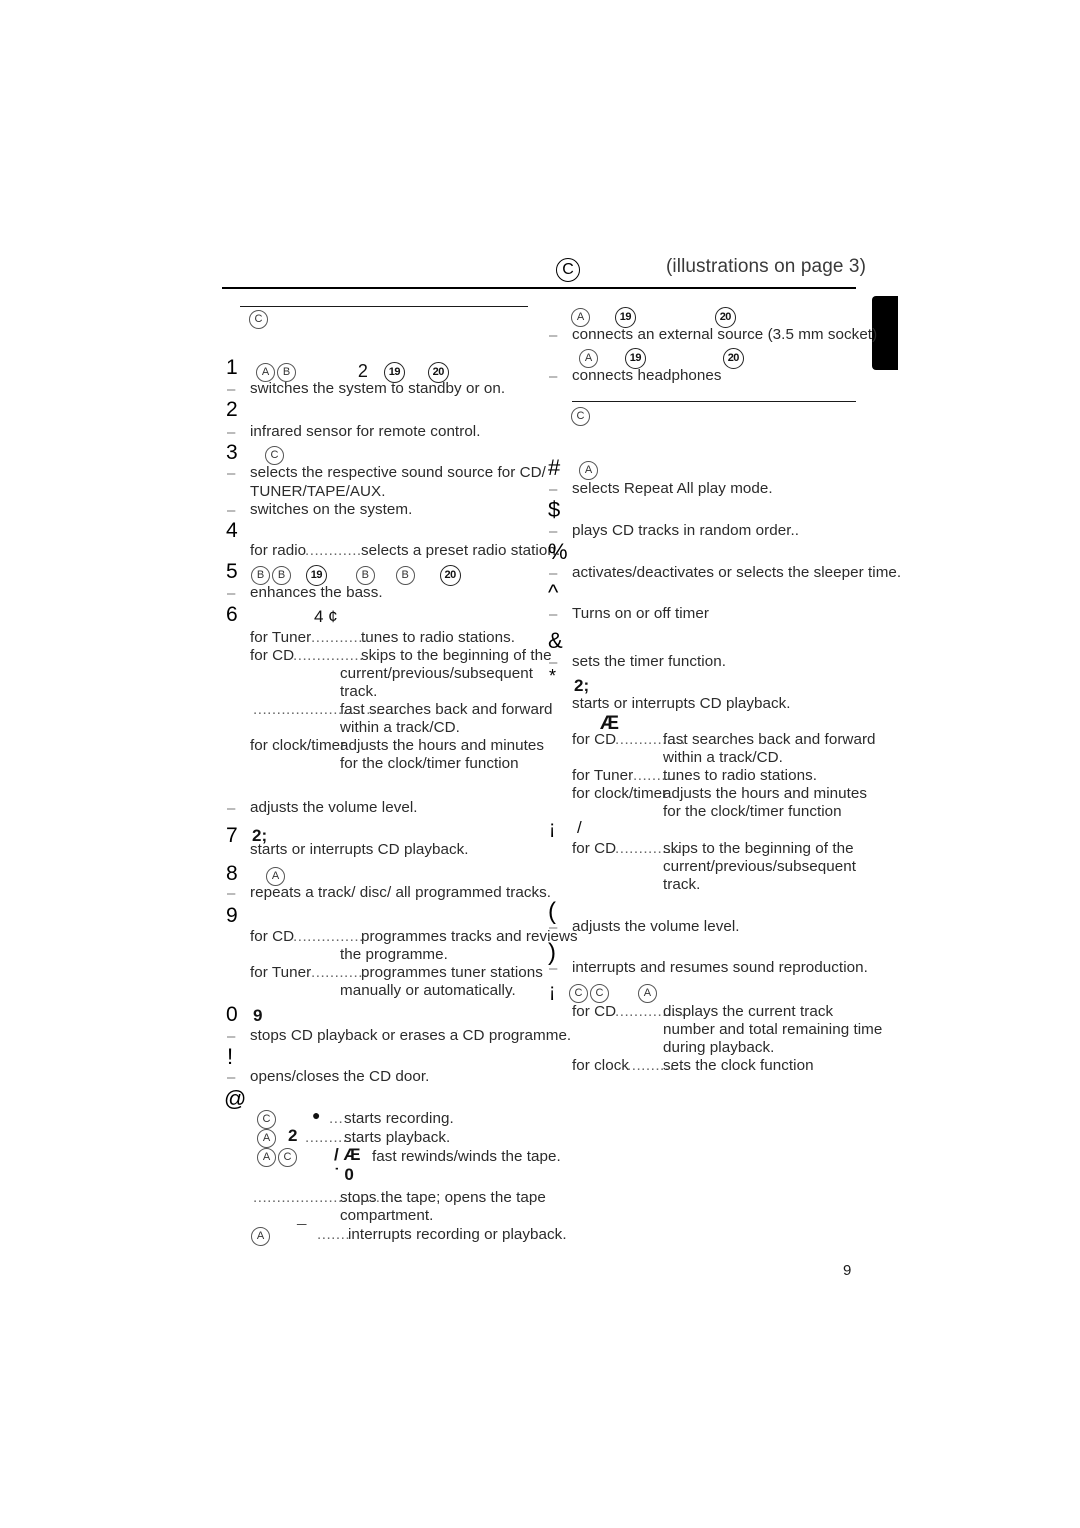 Image resolution: width=1080 pixels, height=1528 pixels. Describe the element at coordinates (714, 401) in the screenshot. I see `right-section-rule` at that location.